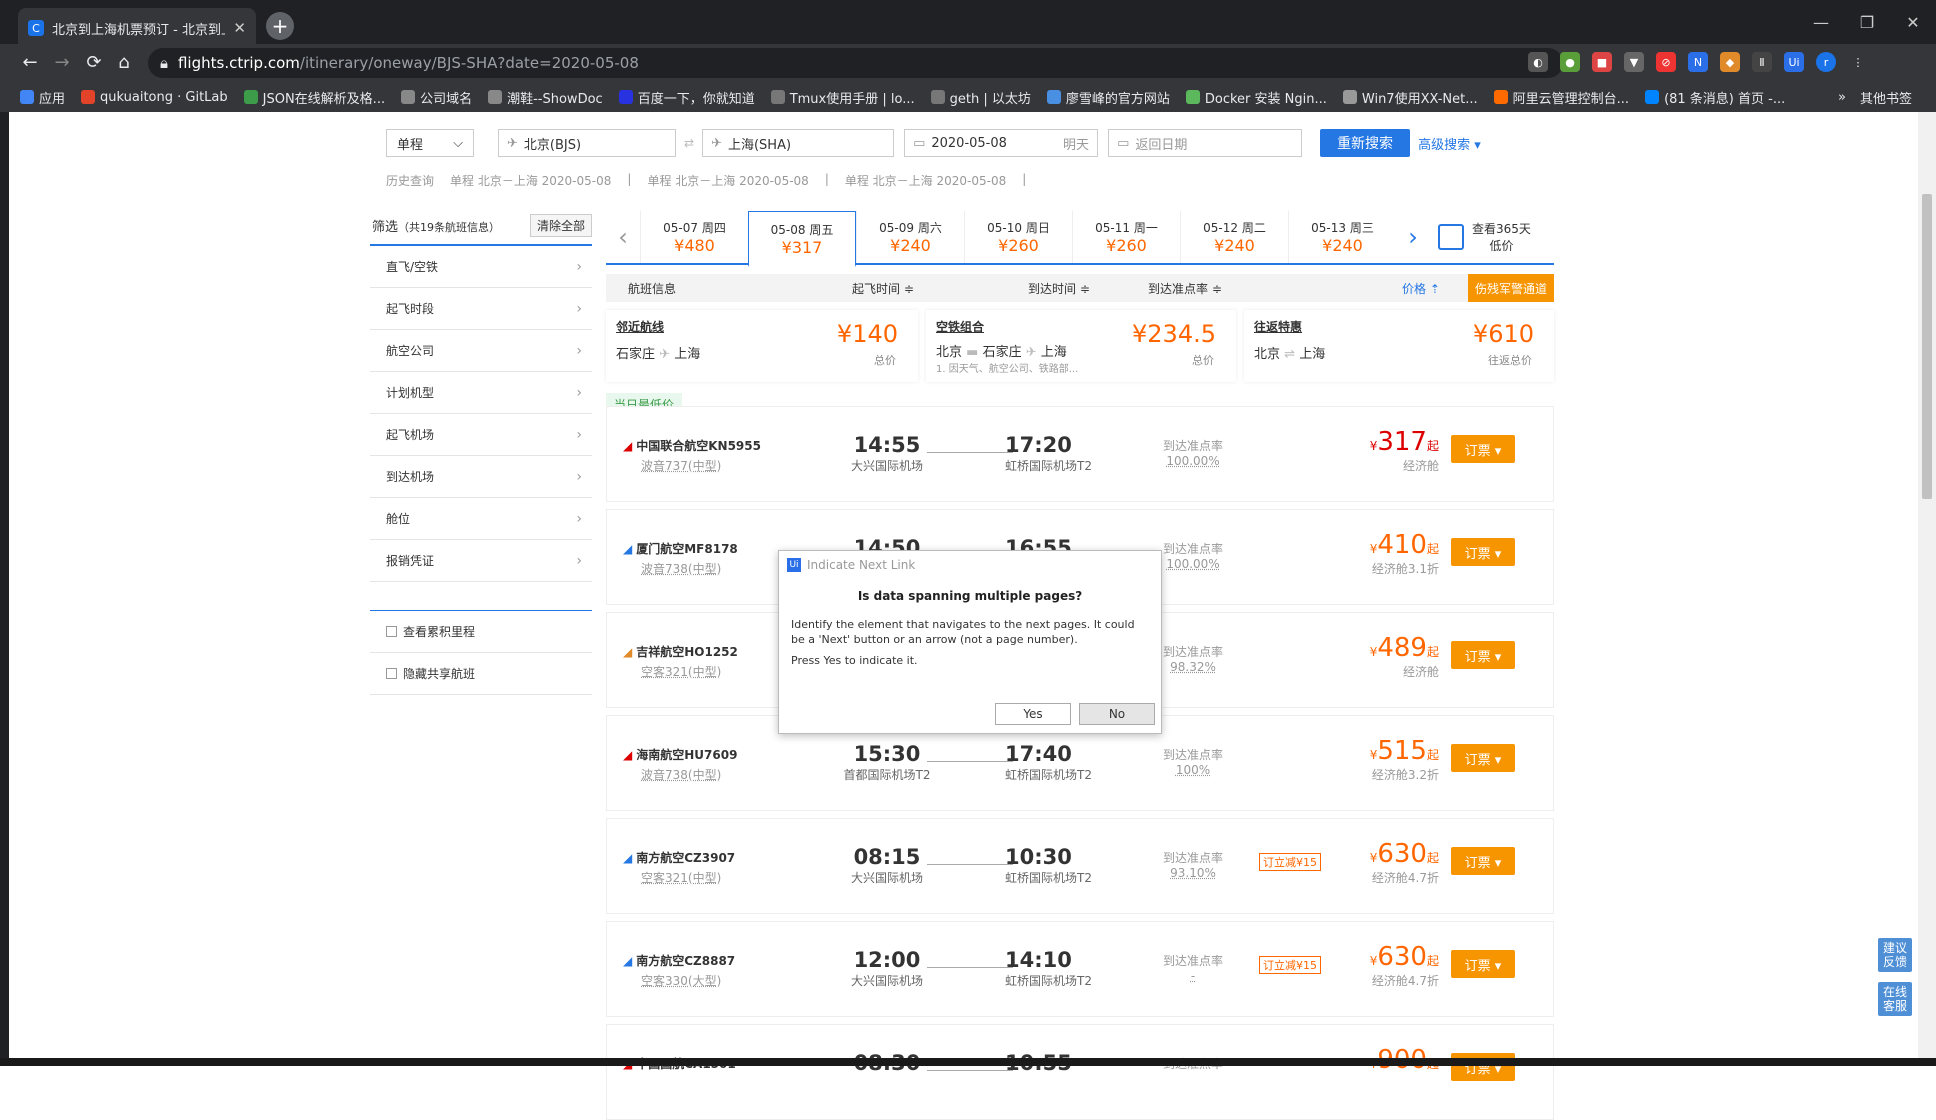  I want to click on minimize-icon: —, so click(1821, 22).